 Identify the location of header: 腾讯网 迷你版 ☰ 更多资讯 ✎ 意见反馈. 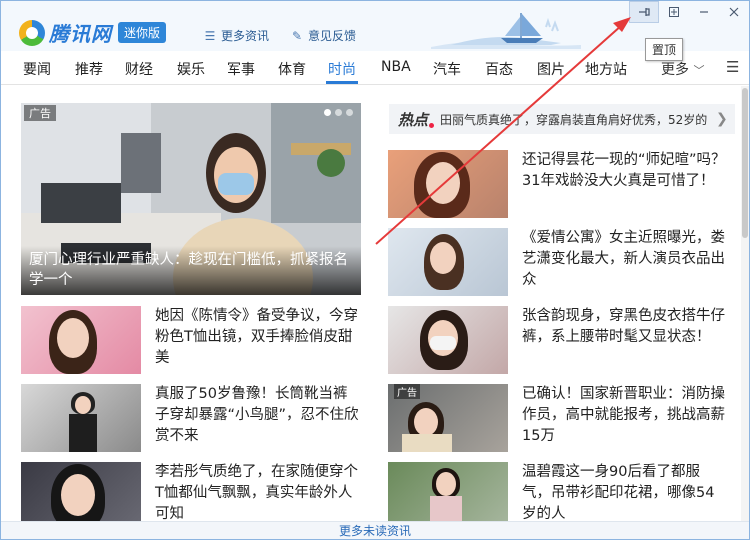
(375, 26).